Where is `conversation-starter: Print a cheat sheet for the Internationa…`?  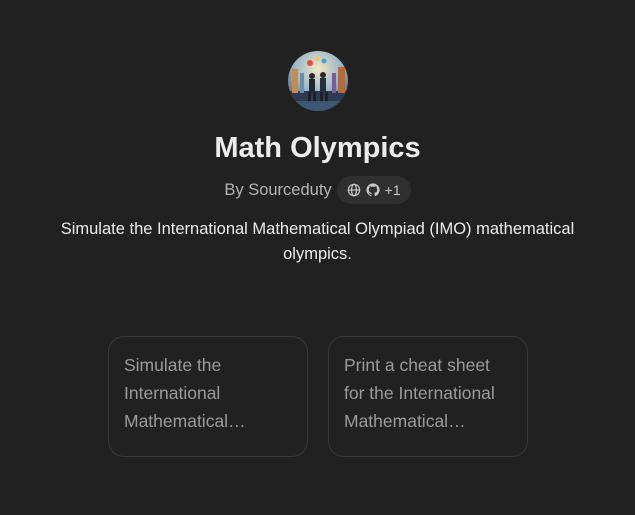
conversation-starter: Print a cheat sheet for the Internationa… is located at coordinates (428, 396).